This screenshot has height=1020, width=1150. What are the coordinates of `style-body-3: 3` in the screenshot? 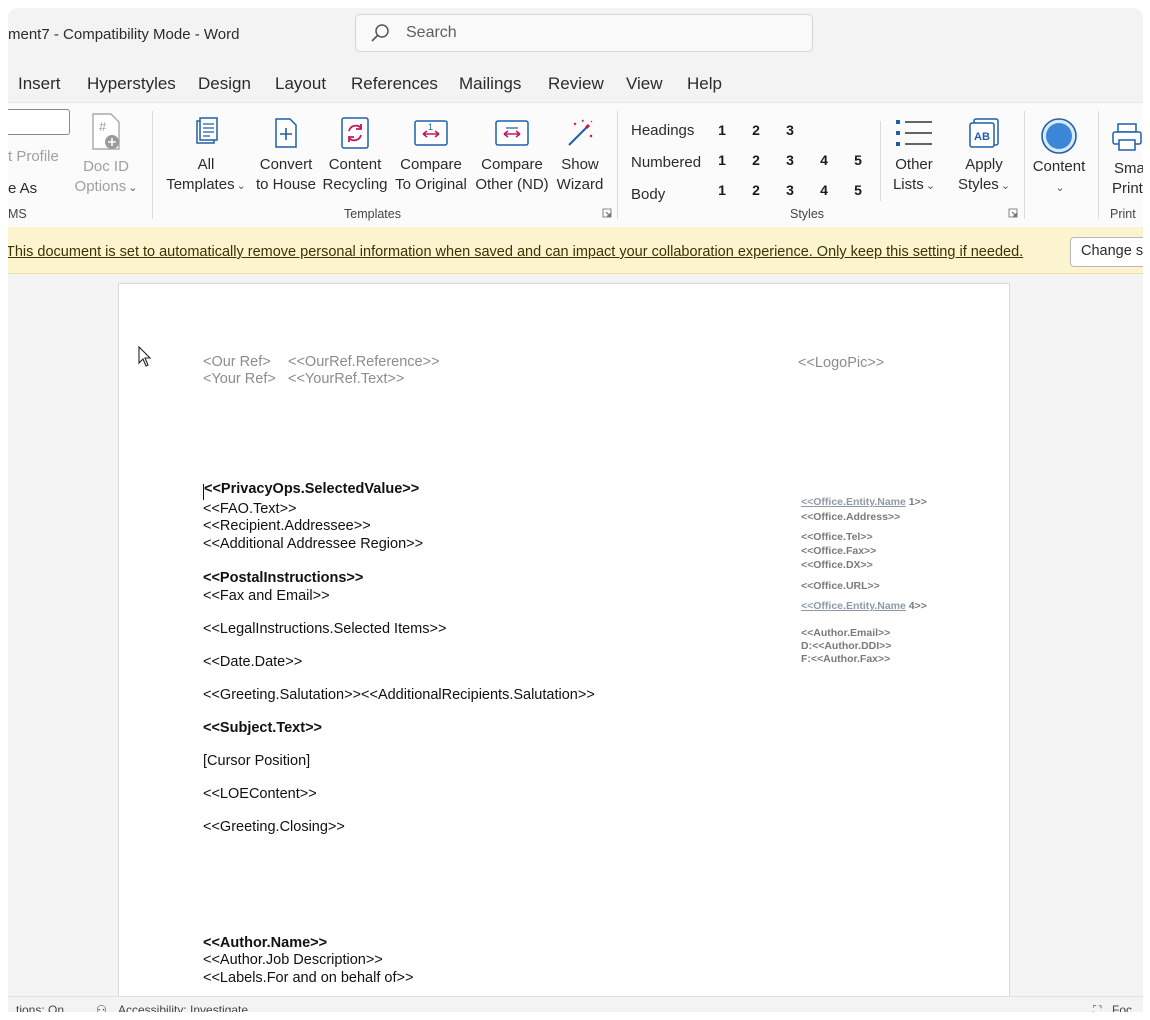 It's located at (790, 190).